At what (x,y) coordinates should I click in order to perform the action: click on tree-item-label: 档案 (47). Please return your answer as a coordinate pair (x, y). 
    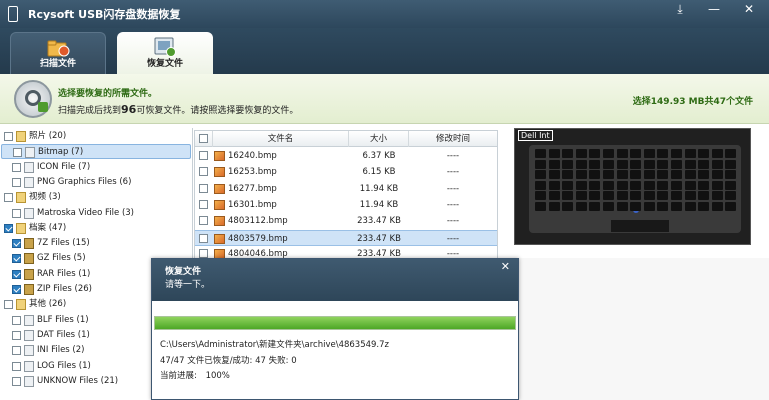
    Looking at the image, I should click on (48, 227).